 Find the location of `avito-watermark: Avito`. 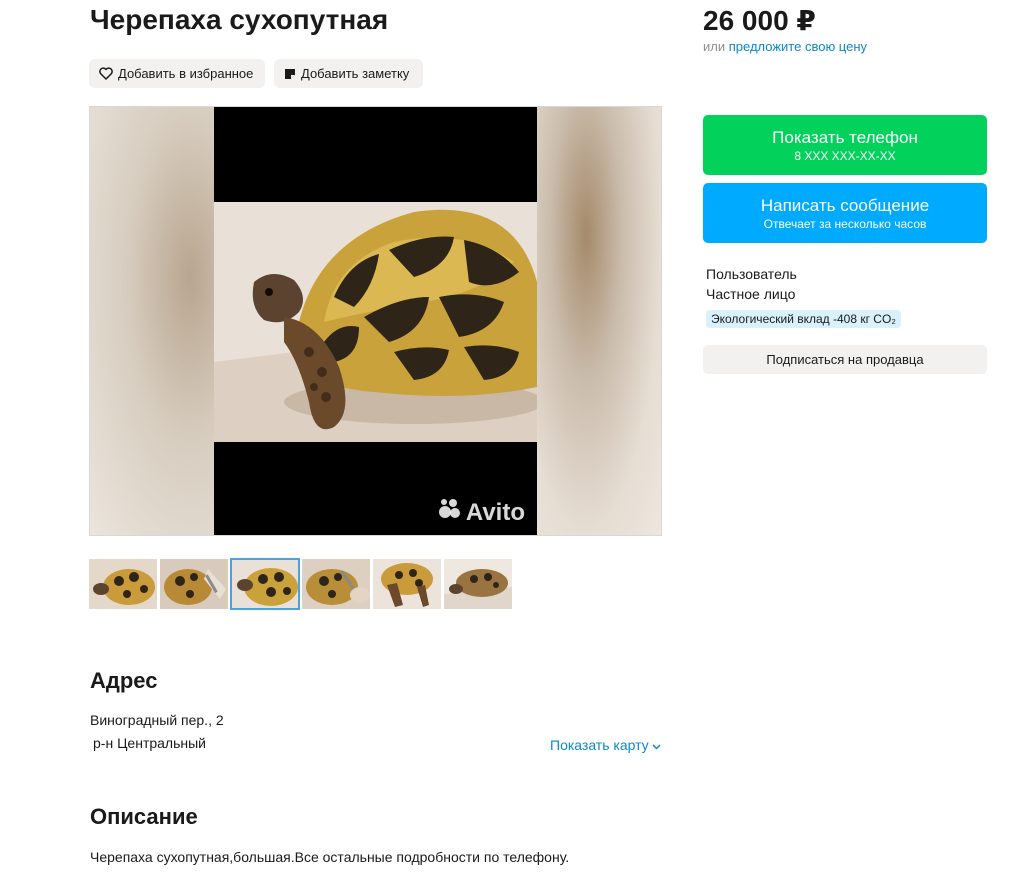

avito-watermark: Avito is located at coordinates (481, 512).